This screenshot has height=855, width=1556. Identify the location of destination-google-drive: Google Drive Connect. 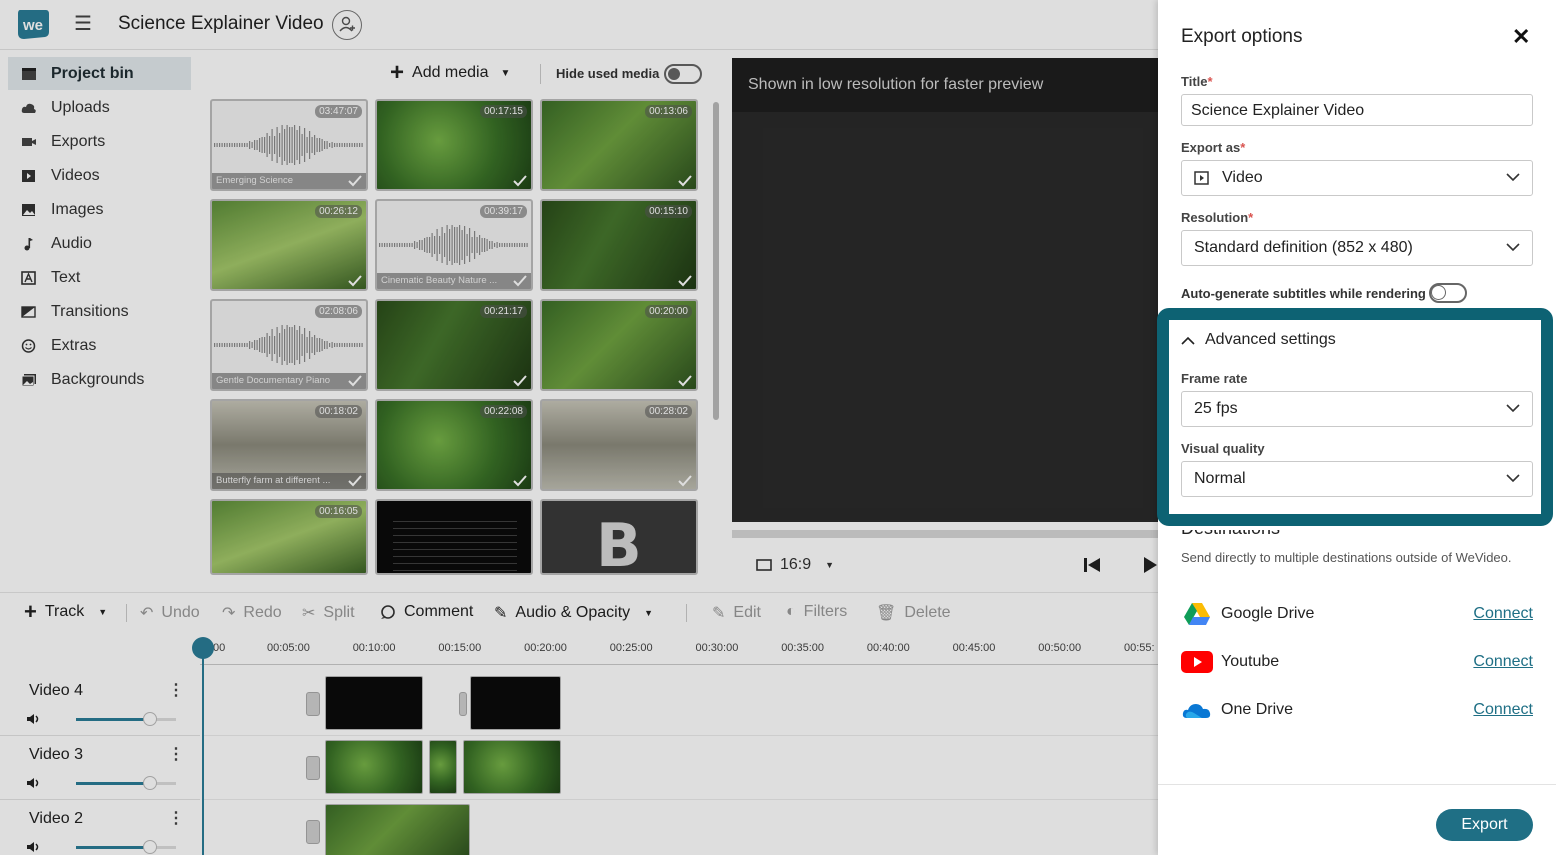
(1357, 614).